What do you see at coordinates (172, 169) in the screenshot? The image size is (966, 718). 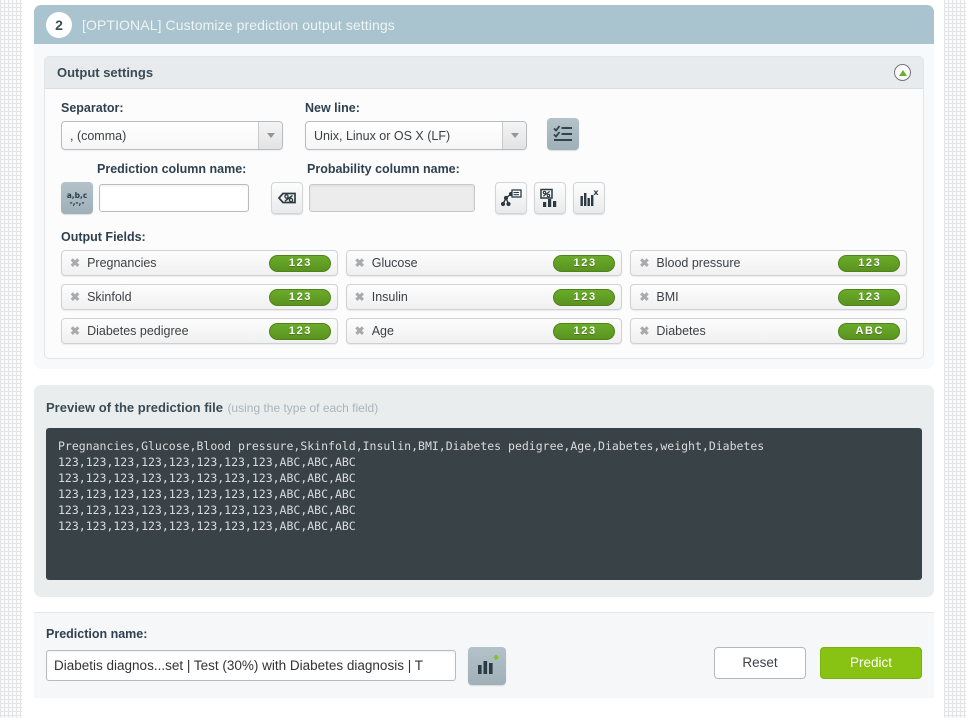 I see `prediction-column-label: Prediction column name:` at bounding box center [172, 169].